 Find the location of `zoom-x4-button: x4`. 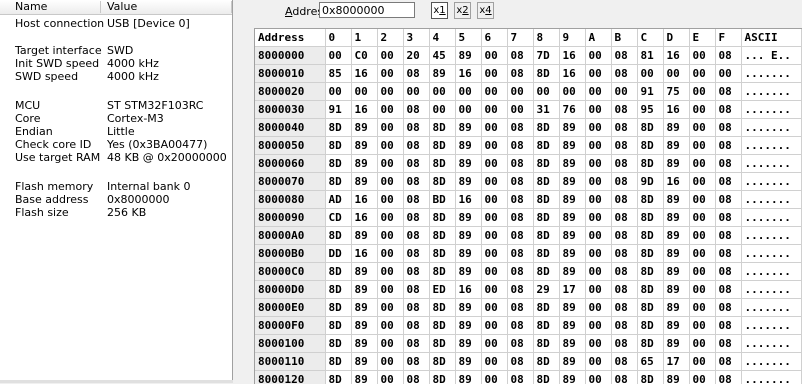

zoom-x4-button: x4 is located at coordinates (485, 10).